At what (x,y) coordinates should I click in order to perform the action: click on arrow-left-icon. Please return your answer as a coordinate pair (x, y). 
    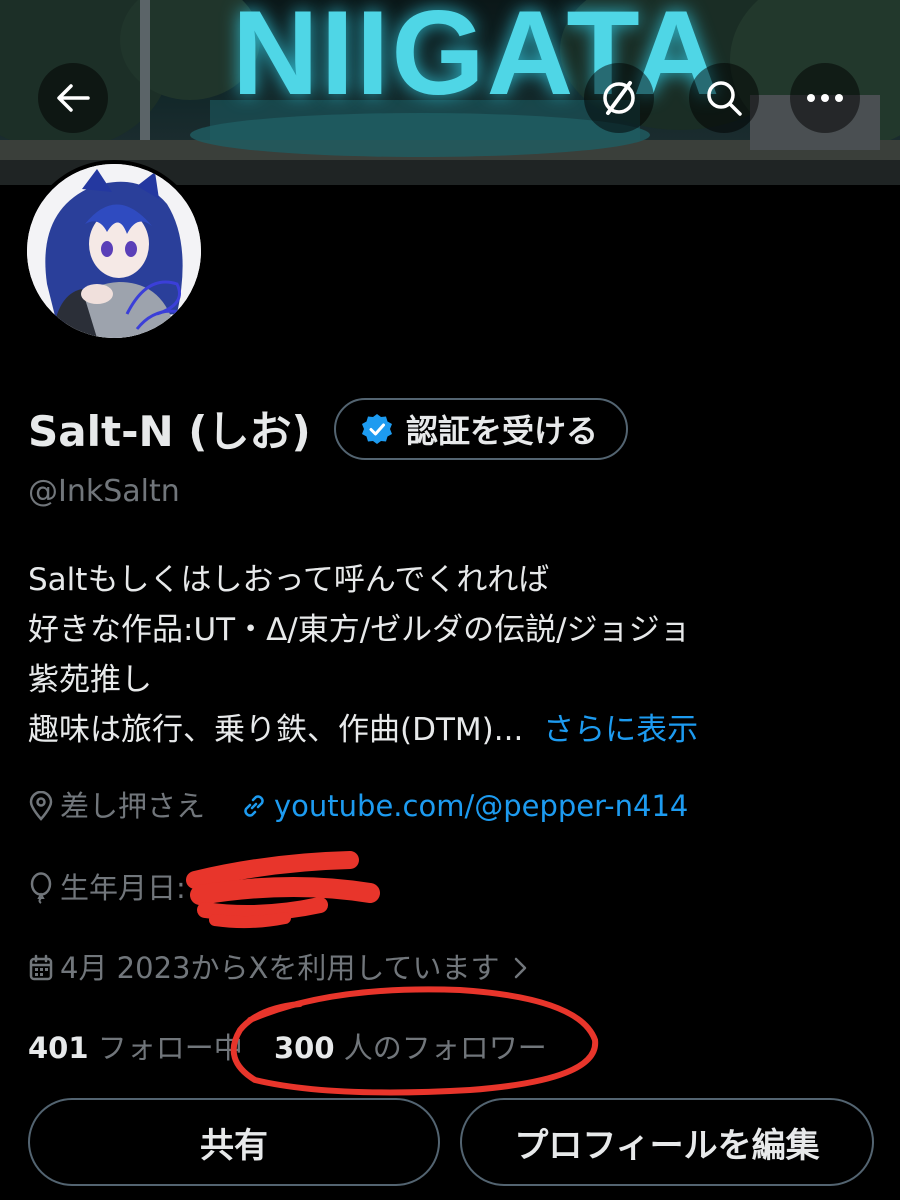
    Looking at the image, I should click on (73, 98).